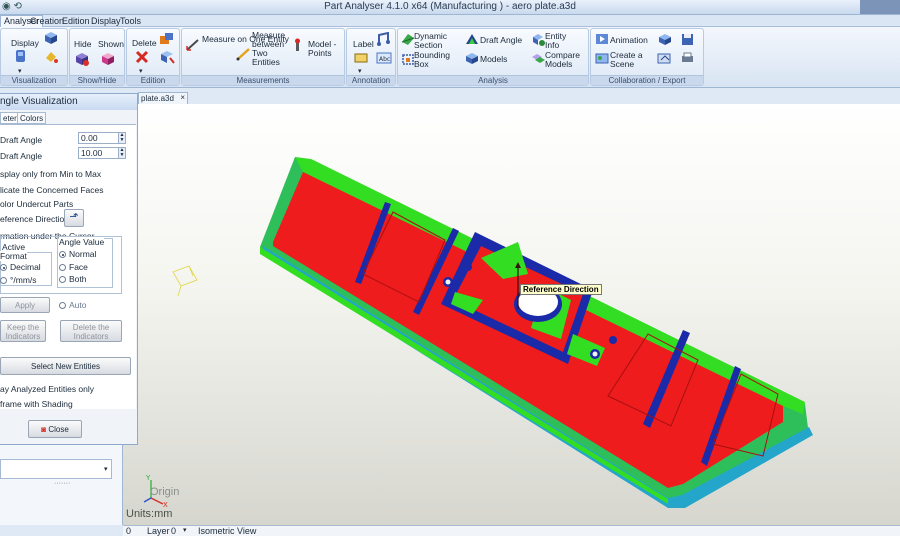 Image resolution: width=900 pixels, height=536 pixels. I want to click on splitter-grip-icon: ·······, so click(62, 483).